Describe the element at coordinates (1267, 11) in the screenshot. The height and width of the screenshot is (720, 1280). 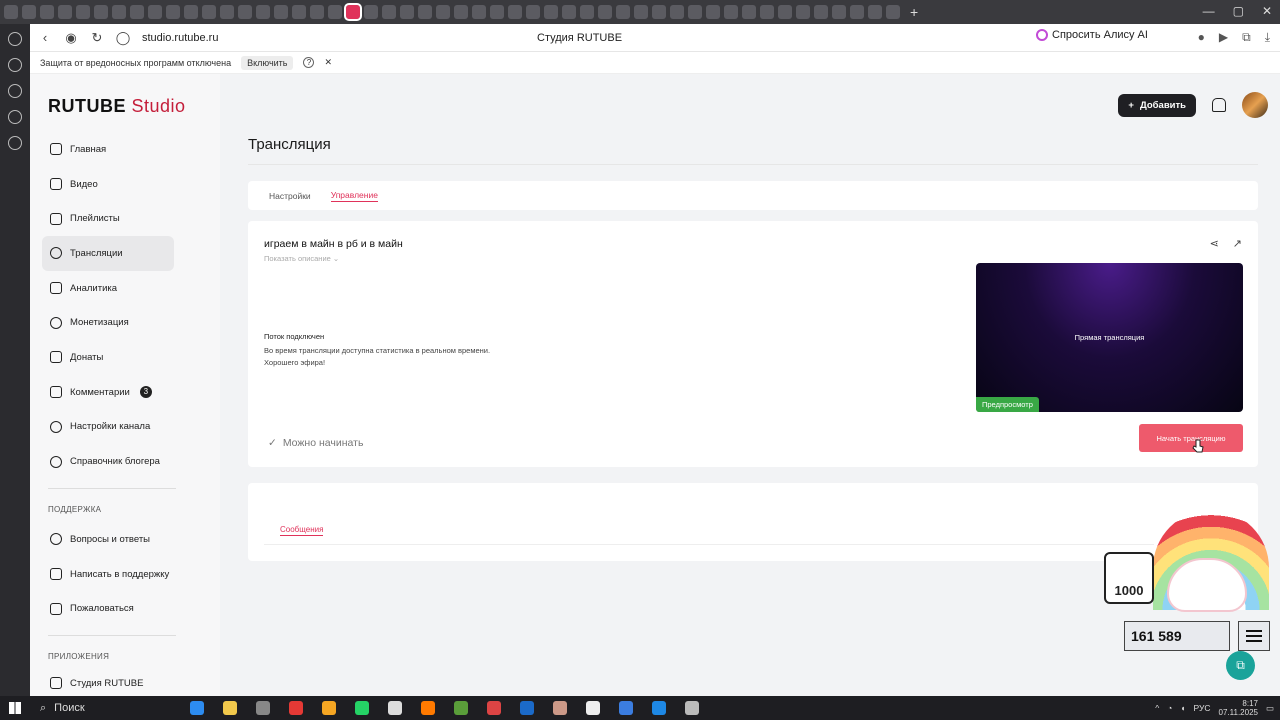
I see `close-window-icon: ✕` at that location.